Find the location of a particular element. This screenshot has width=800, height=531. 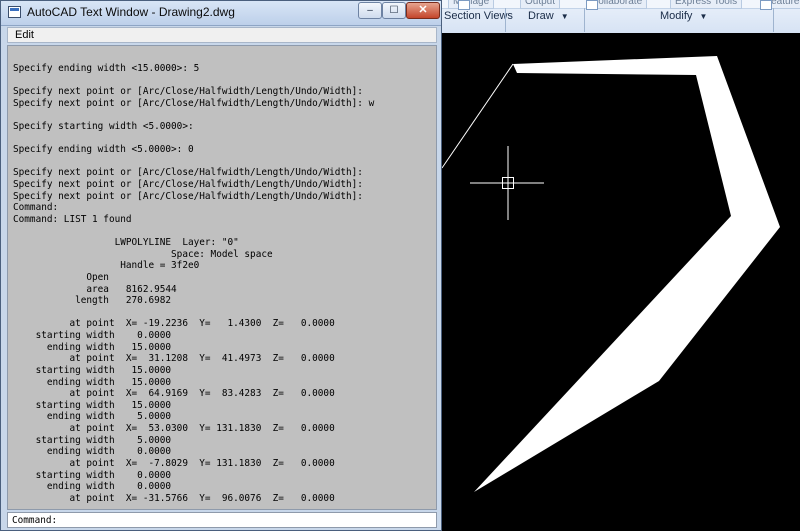

console-line: Open is located at coordinates (61, 277).